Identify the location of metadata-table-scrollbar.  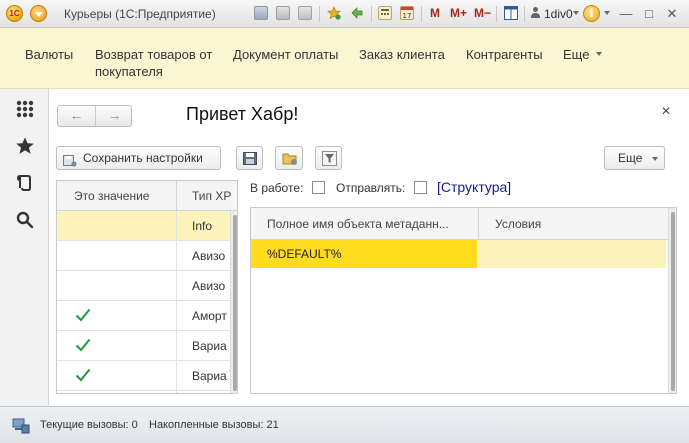
(672, 300).